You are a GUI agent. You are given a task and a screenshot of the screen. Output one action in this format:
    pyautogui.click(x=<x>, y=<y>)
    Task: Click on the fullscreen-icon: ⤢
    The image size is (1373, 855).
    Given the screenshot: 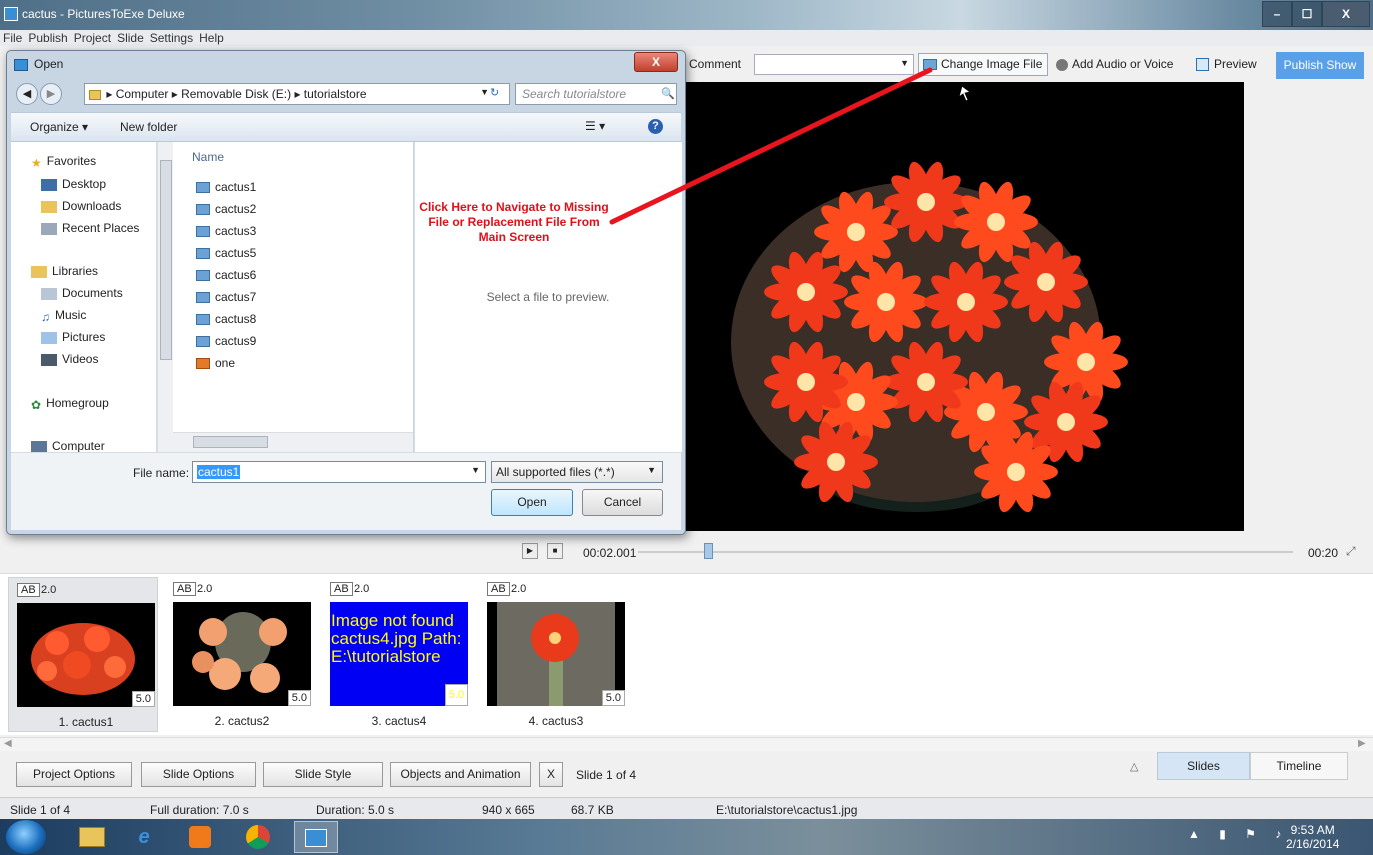 What is the action you would take?
    pyautogui.click(x=1351, y=551)
    